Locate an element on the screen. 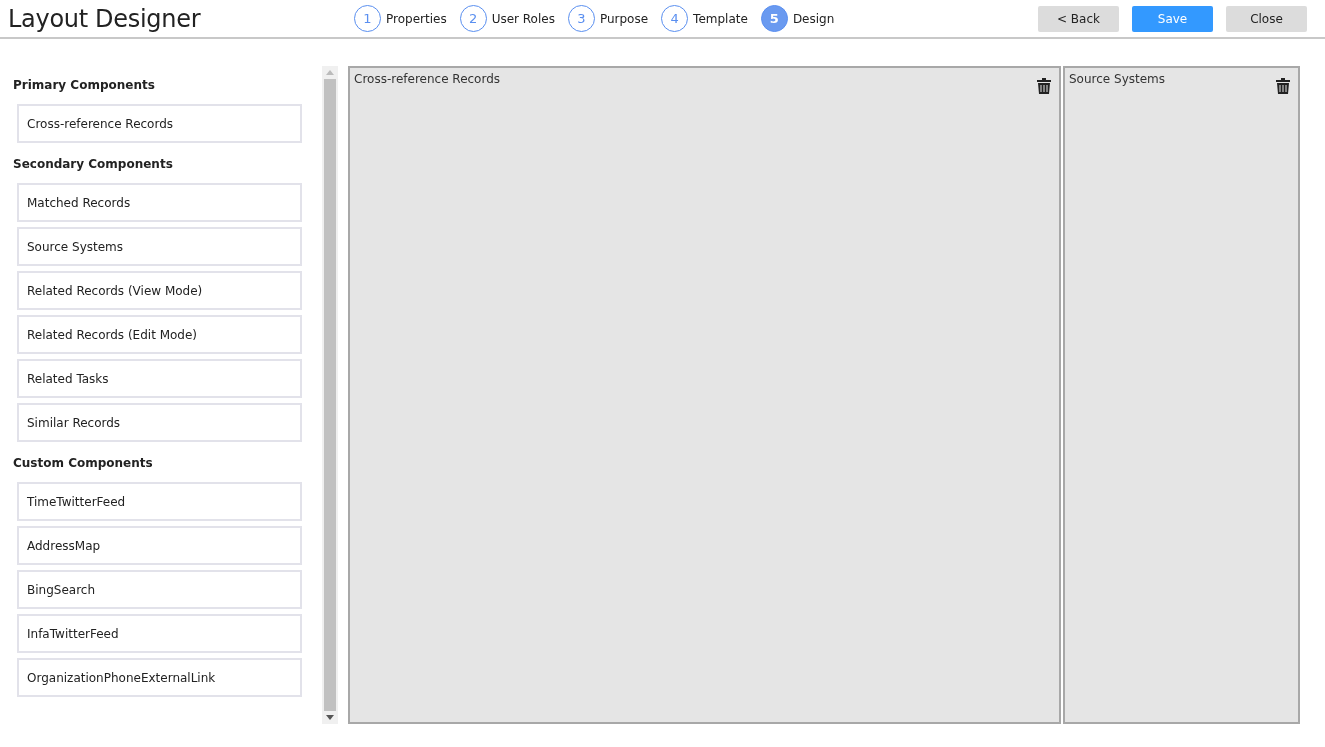  wizard-step: 5 Design is located at coordinates (797, 18).